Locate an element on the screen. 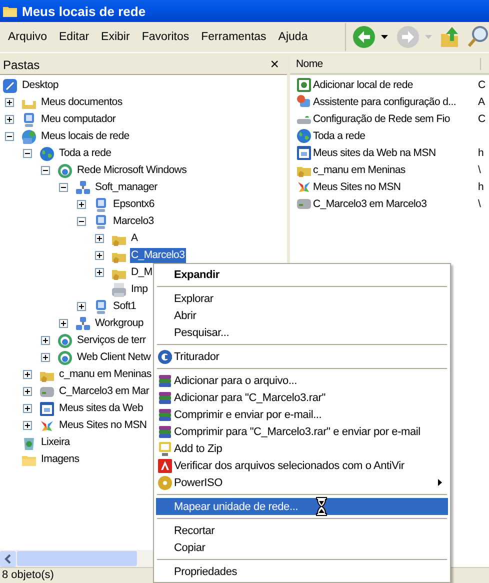 Image resolution: width=489 pixels, height=583 pixels. pane-title: Pastas is located at coordinates (21, 65).